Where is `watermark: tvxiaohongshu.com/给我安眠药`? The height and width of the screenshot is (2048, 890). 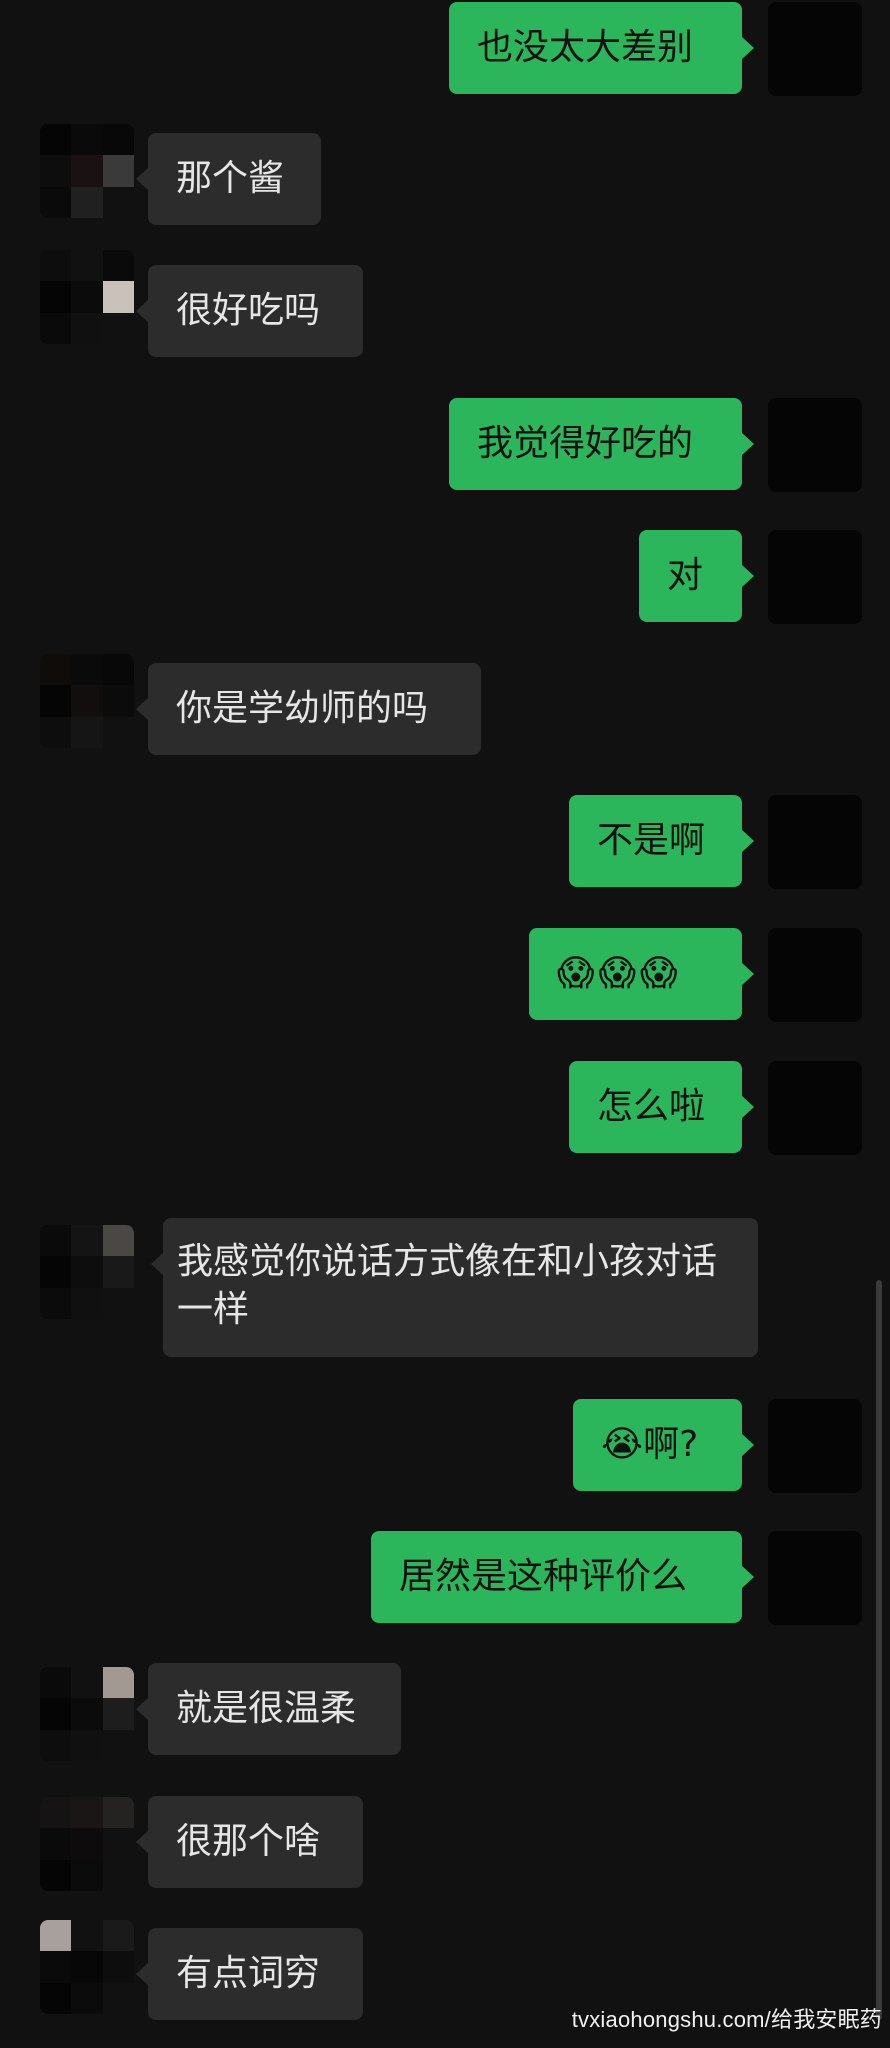
watermark: tvxiaohongshu.com/给我安眠药 is located at coordinates (726, 2019).